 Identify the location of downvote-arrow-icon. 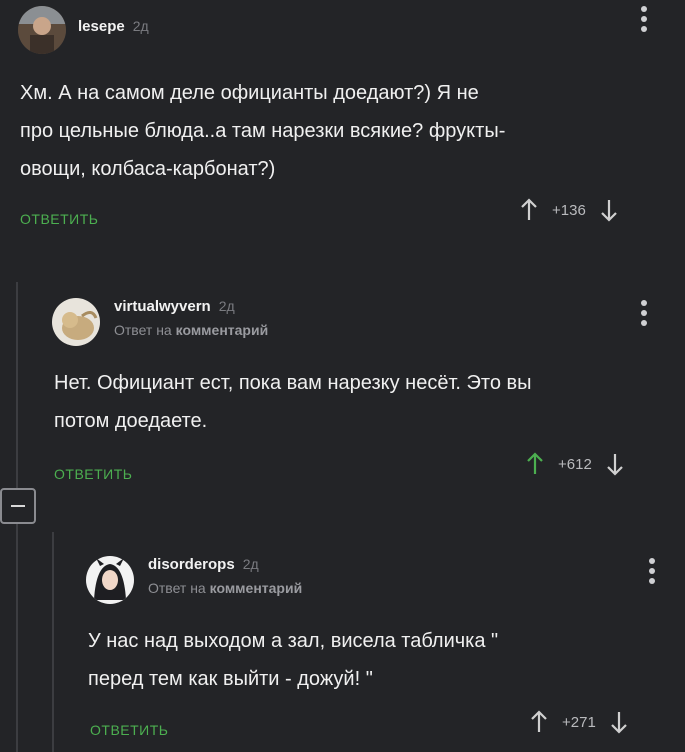
(619, 722).